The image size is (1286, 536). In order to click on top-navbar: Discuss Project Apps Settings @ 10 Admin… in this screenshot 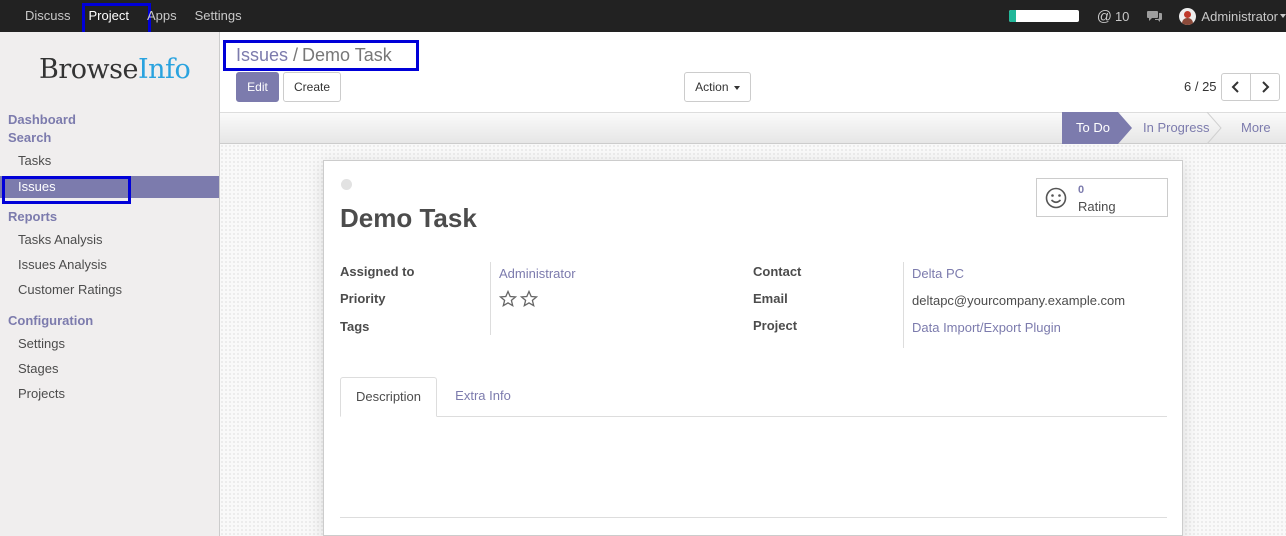, I will do `click(643, 17)`.